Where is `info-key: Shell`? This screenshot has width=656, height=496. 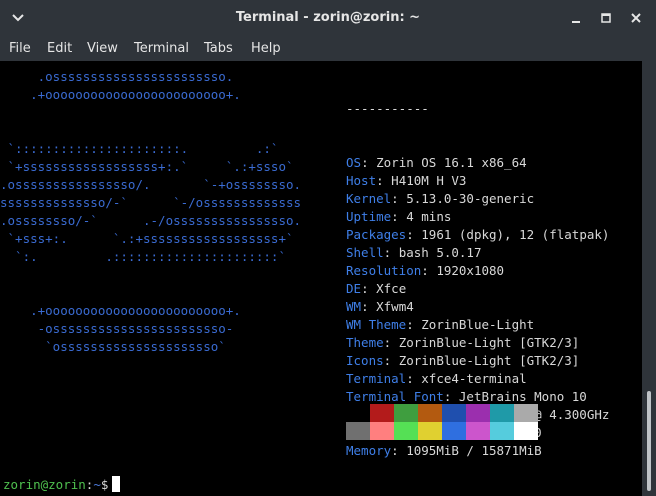 info-key: Shell is located at coordinates (365, 252).